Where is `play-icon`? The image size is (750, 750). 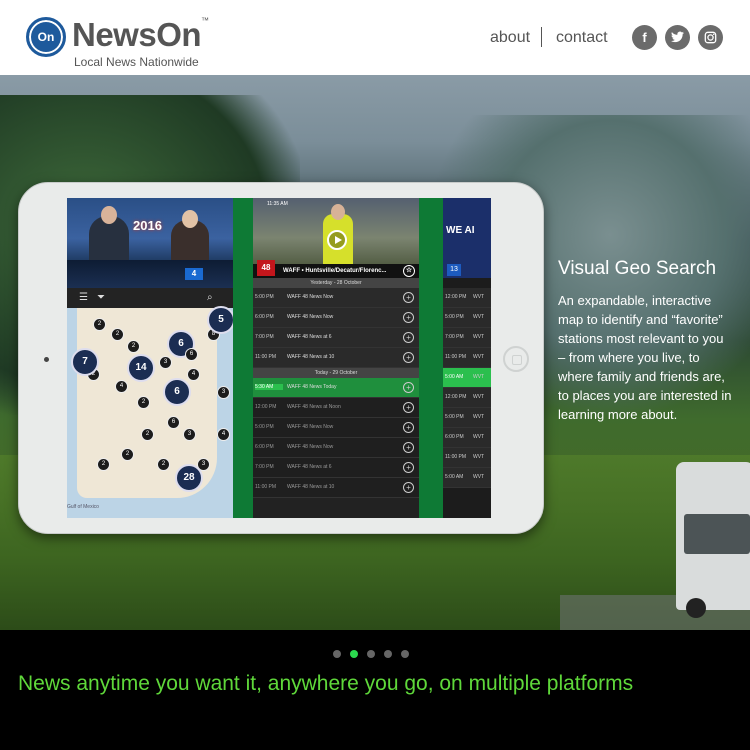 play-icon is located at coordinates (337, 240).